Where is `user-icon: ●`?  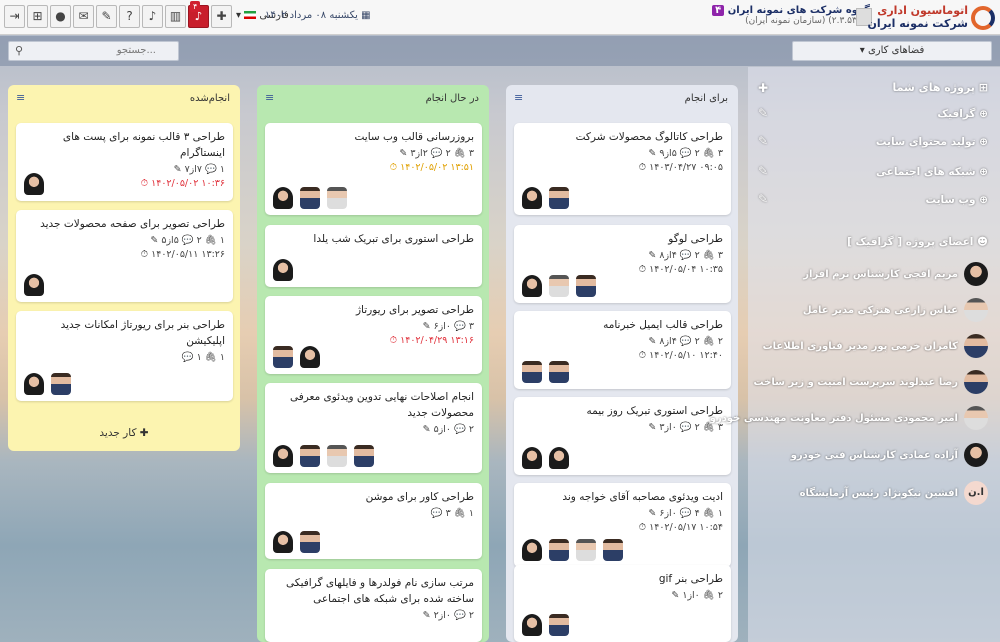 user-icon: ● is located at coordinates (60, 16).